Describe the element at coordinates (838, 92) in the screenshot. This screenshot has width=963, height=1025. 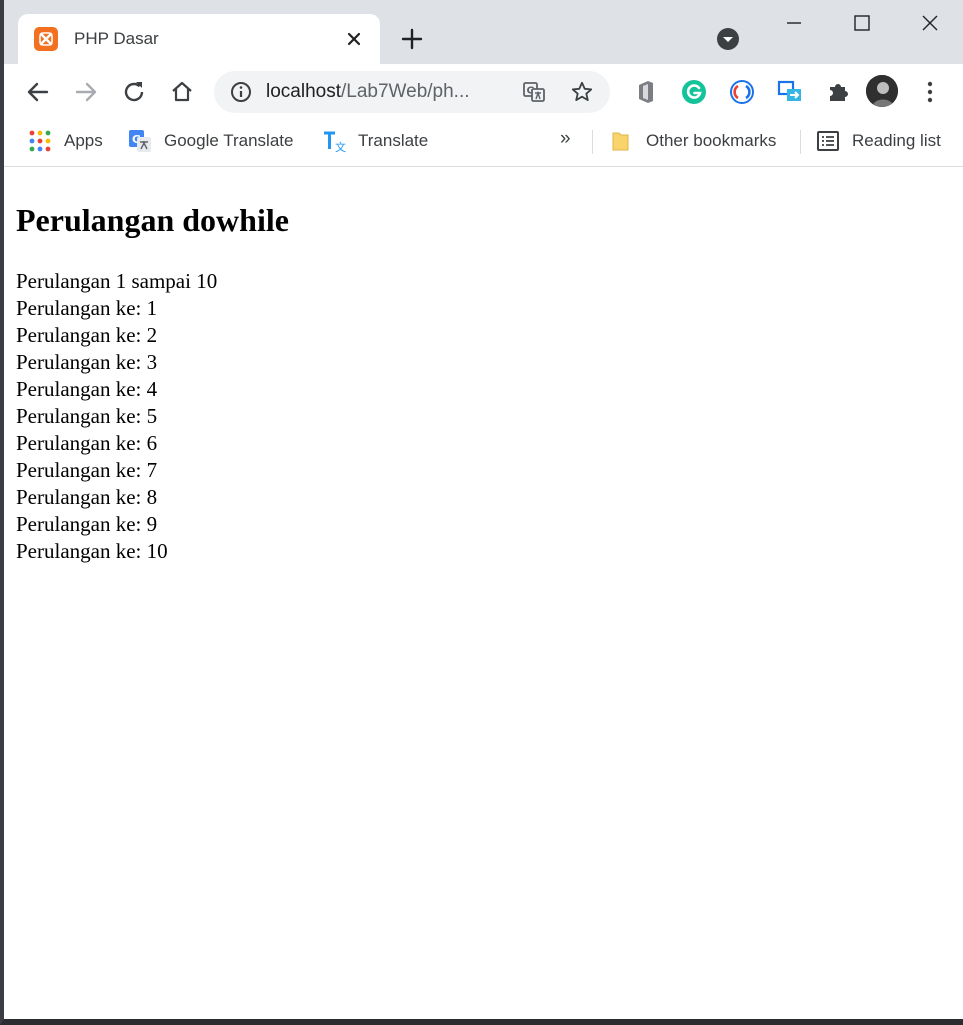
I see `puzzle-icon` at that location.